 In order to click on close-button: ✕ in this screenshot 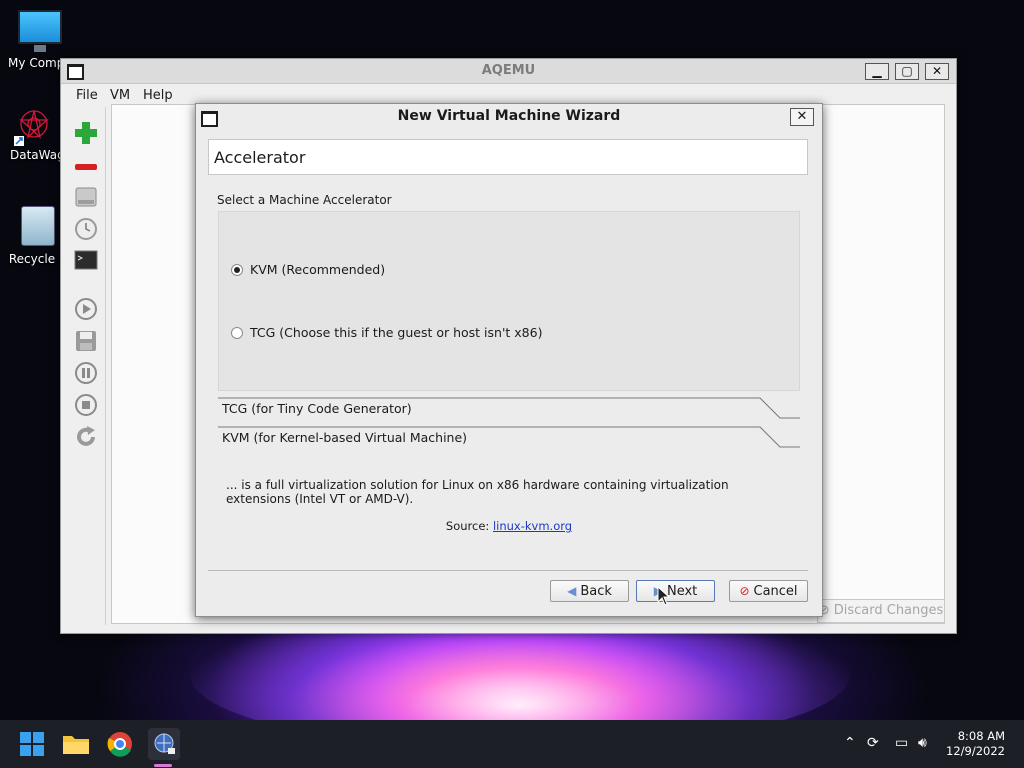, I will do `click(937, 71)`.